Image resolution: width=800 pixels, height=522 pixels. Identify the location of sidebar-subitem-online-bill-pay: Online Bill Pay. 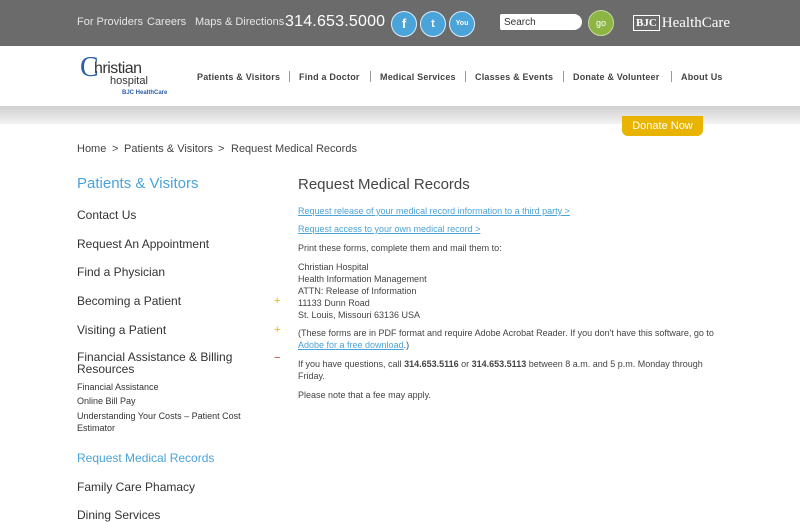
(106, 401).